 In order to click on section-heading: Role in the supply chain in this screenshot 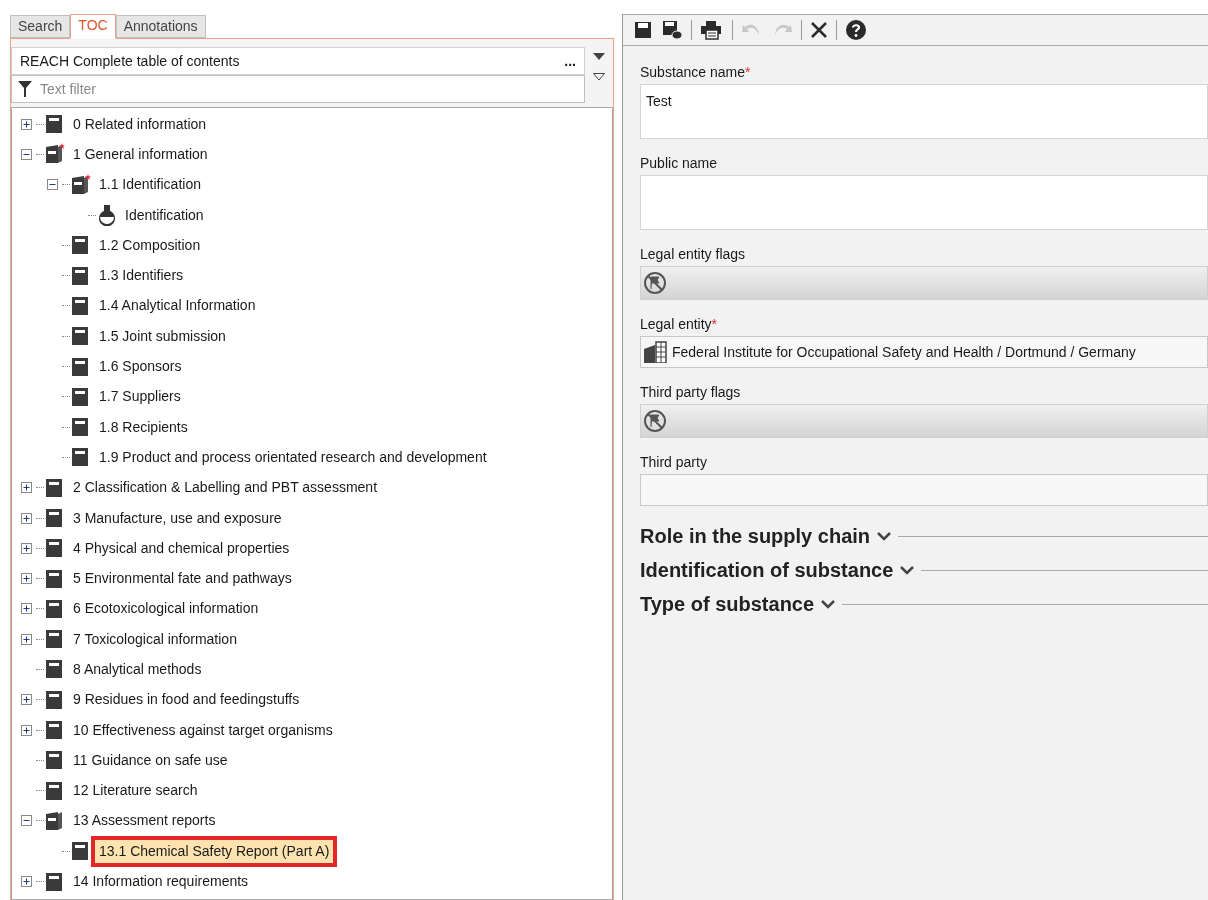, I will do `click(755, 536)`.